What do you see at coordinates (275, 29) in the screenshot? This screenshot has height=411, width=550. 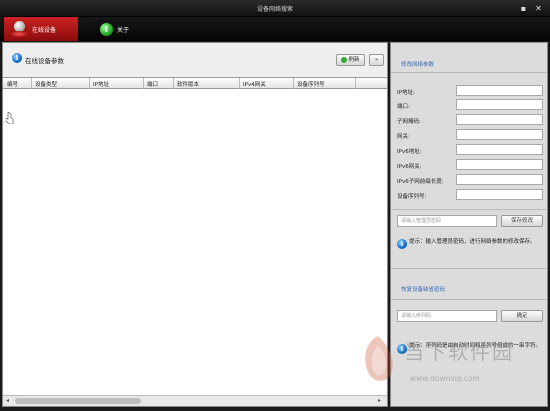 I see `tab-bar: 在线设备 i 关于` at bounding box center [275, 29].